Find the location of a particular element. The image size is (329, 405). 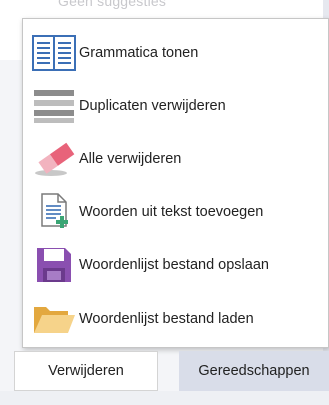

tab-tools: Gereedschappen is located at coordinates (254, 371).